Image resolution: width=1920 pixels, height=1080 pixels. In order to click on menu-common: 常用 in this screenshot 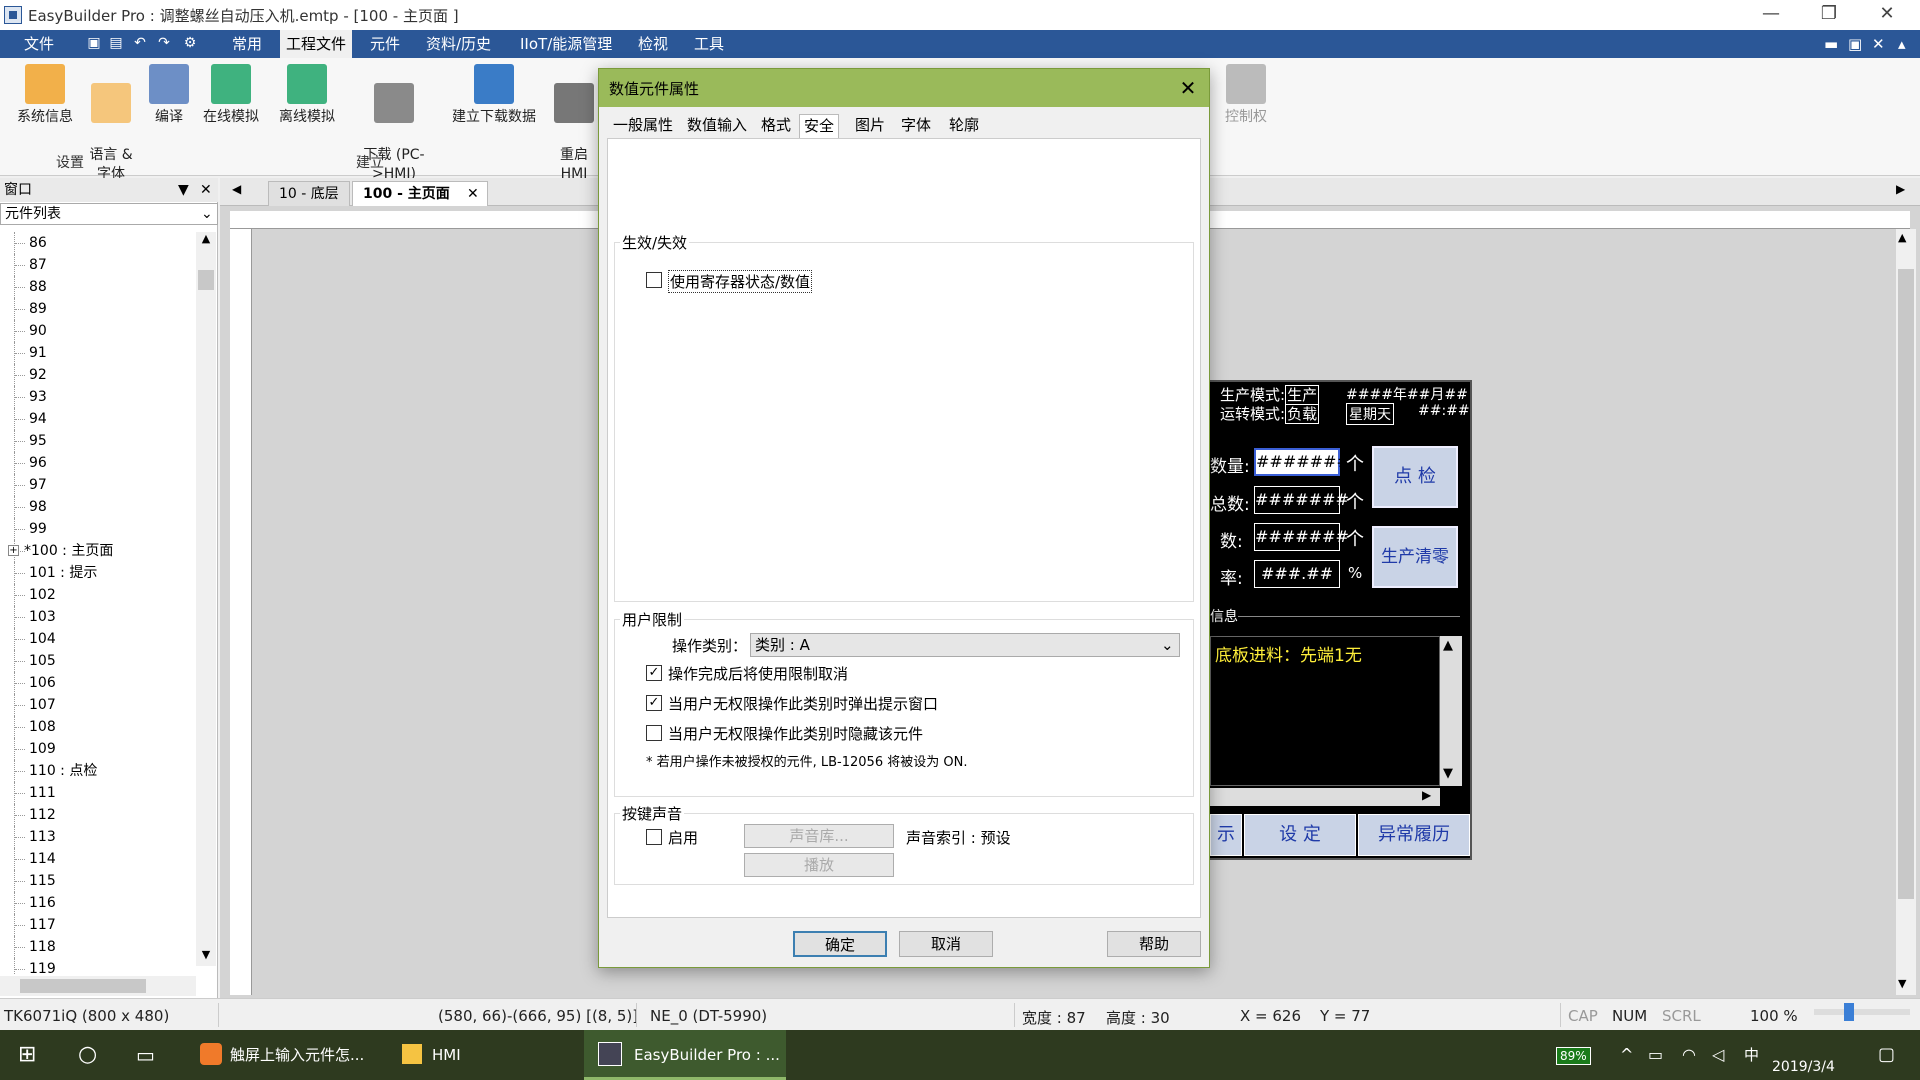, I will do `click(247, 44)`.